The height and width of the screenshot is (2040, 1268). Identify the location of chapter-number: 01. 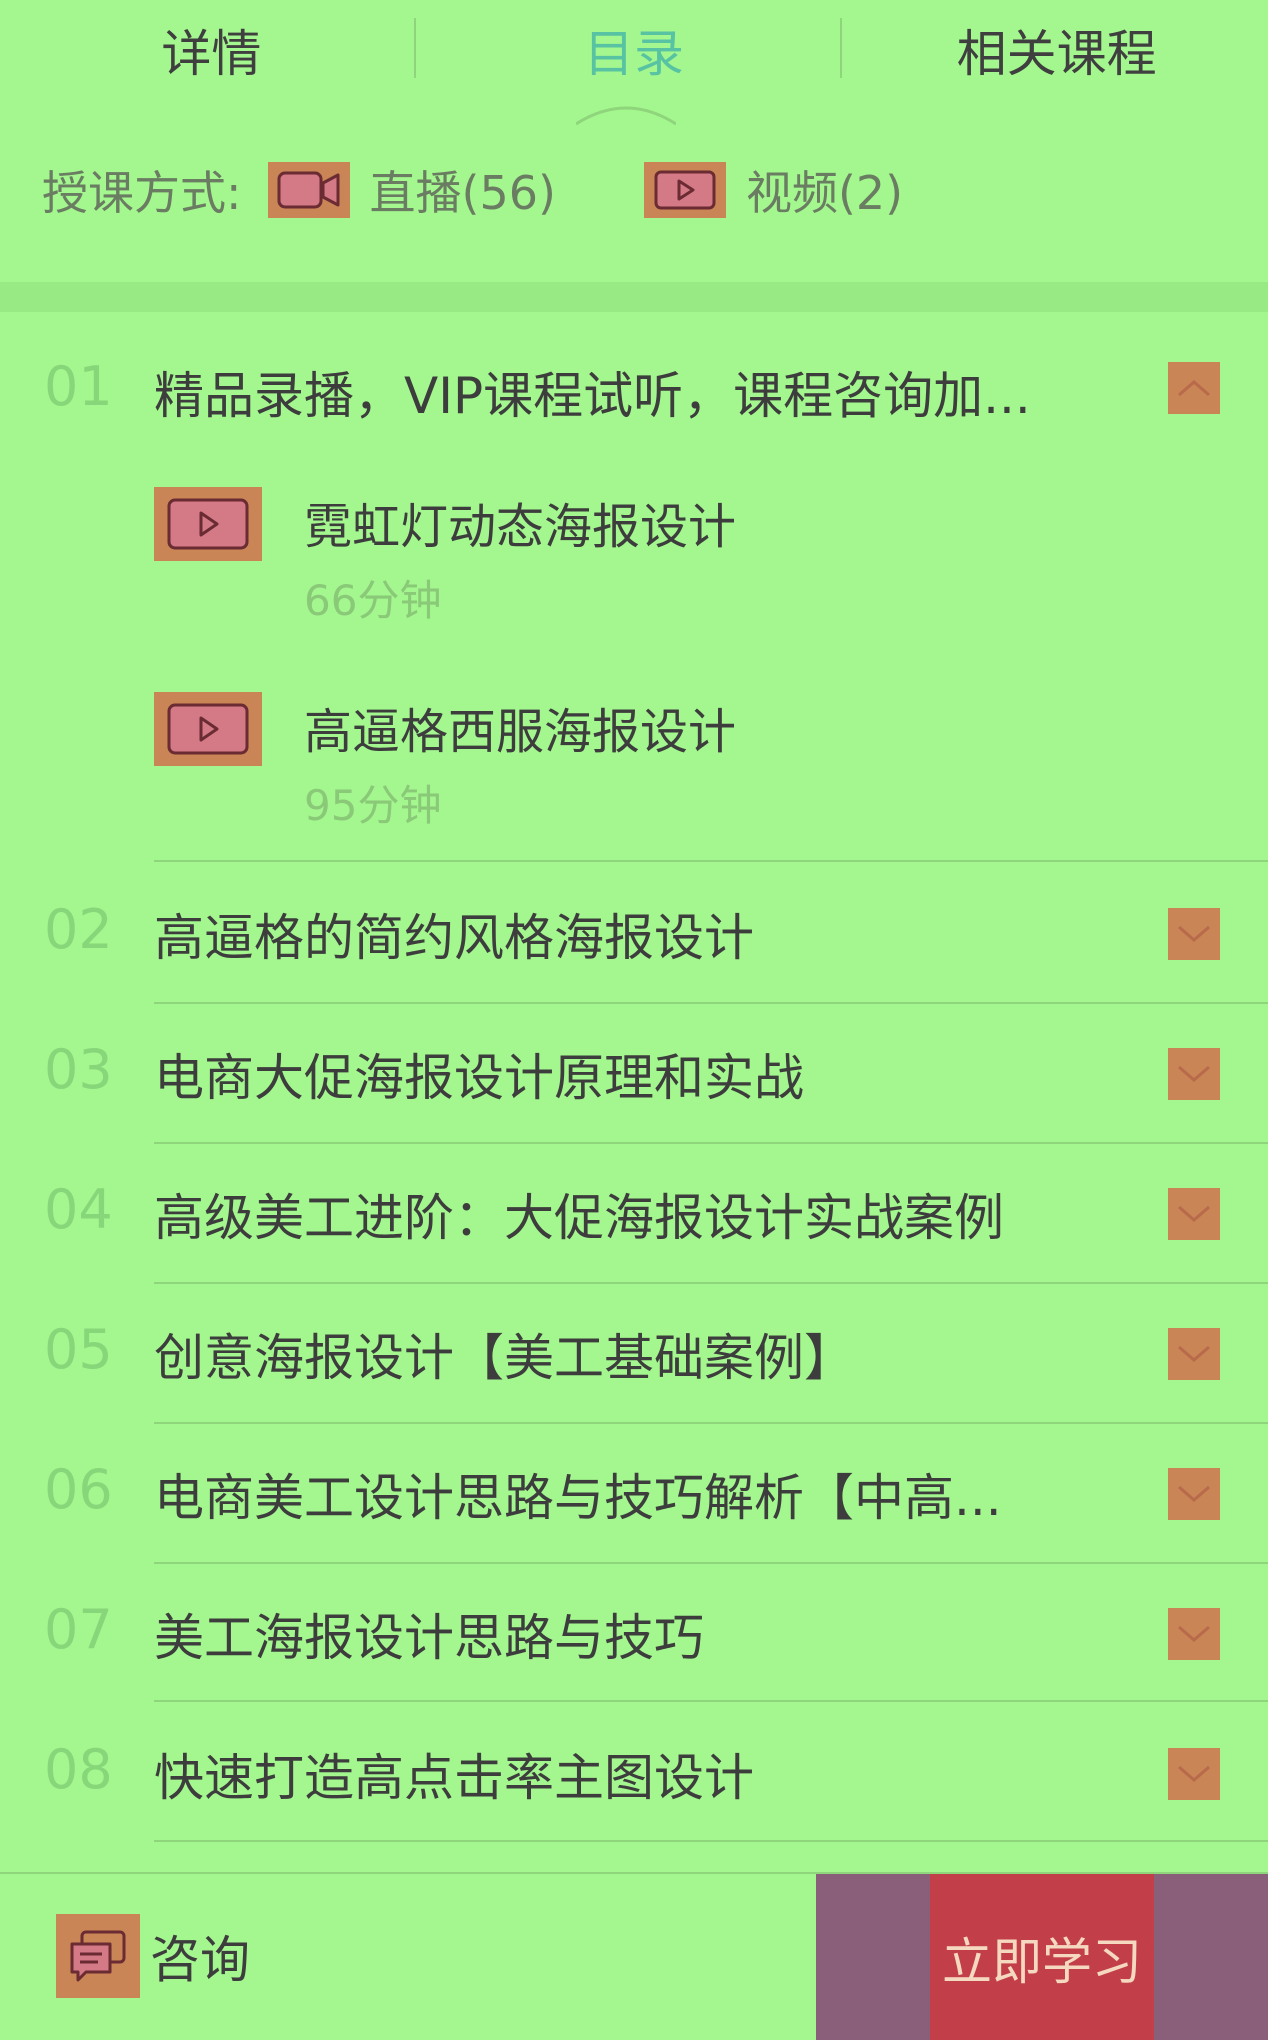
(78, 386).